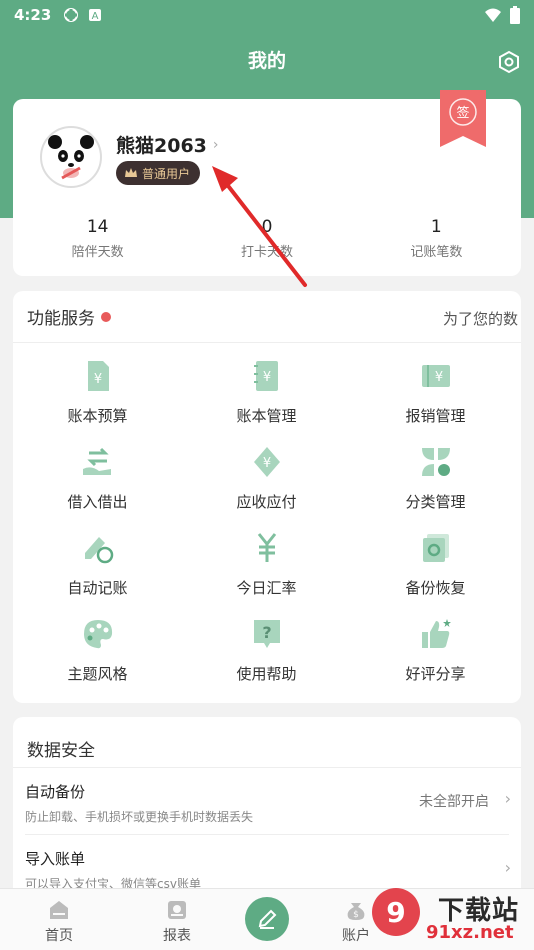 This screenshot has width=534, height=950. I want to click on thumbs-up-icon, so click(436, 634).